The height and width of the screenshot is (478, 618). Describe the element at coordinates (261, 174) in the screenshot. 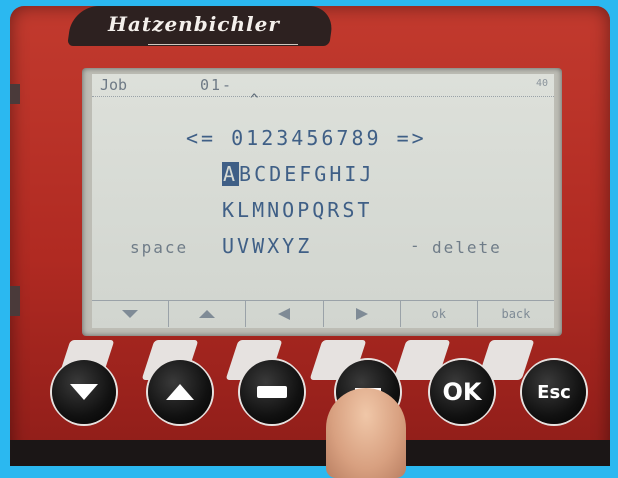

I see `letter-key: C` at that location.